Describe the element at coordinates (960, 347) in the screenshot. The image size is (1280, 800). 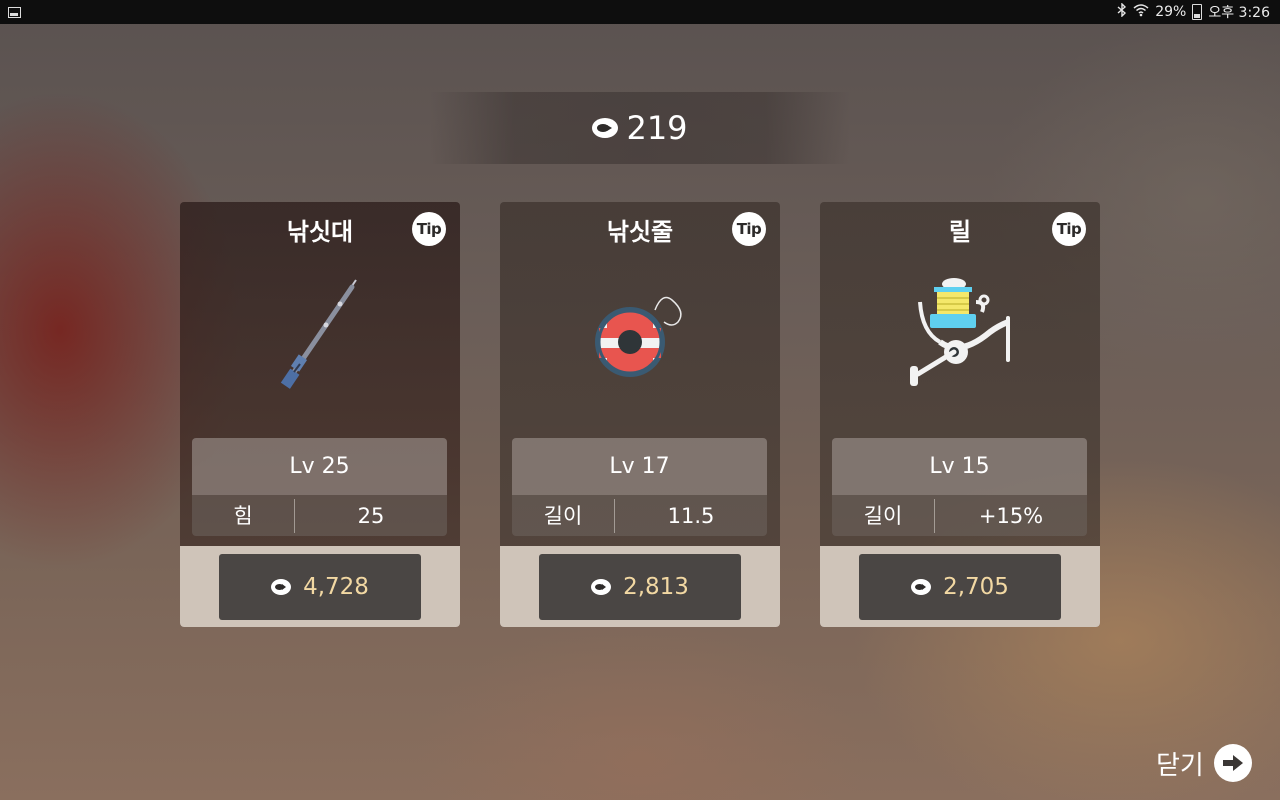
I see `fishing-reel-icon` at that location.